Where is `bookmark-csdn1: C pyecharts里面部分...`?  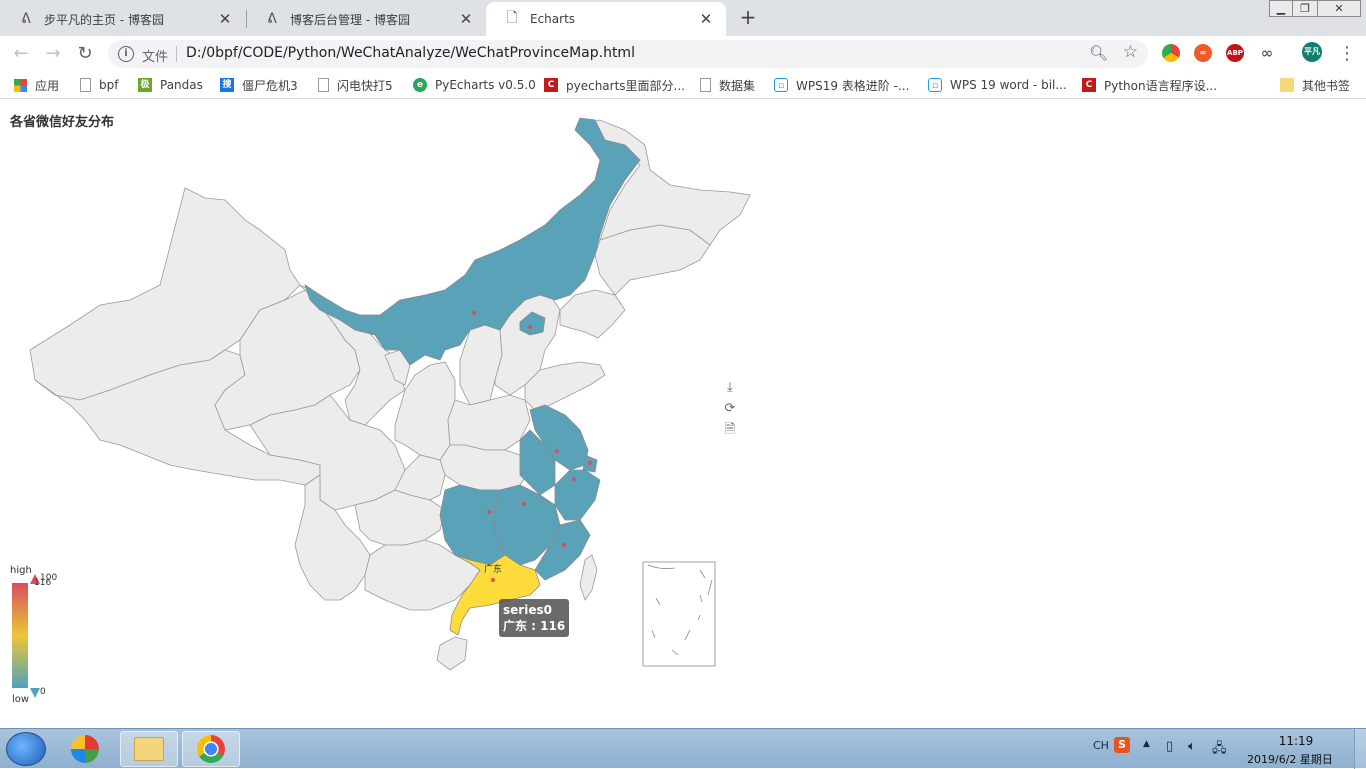
bookmark-csdn1: C pyecharts里面部分... is located at coordinates (614, 85).